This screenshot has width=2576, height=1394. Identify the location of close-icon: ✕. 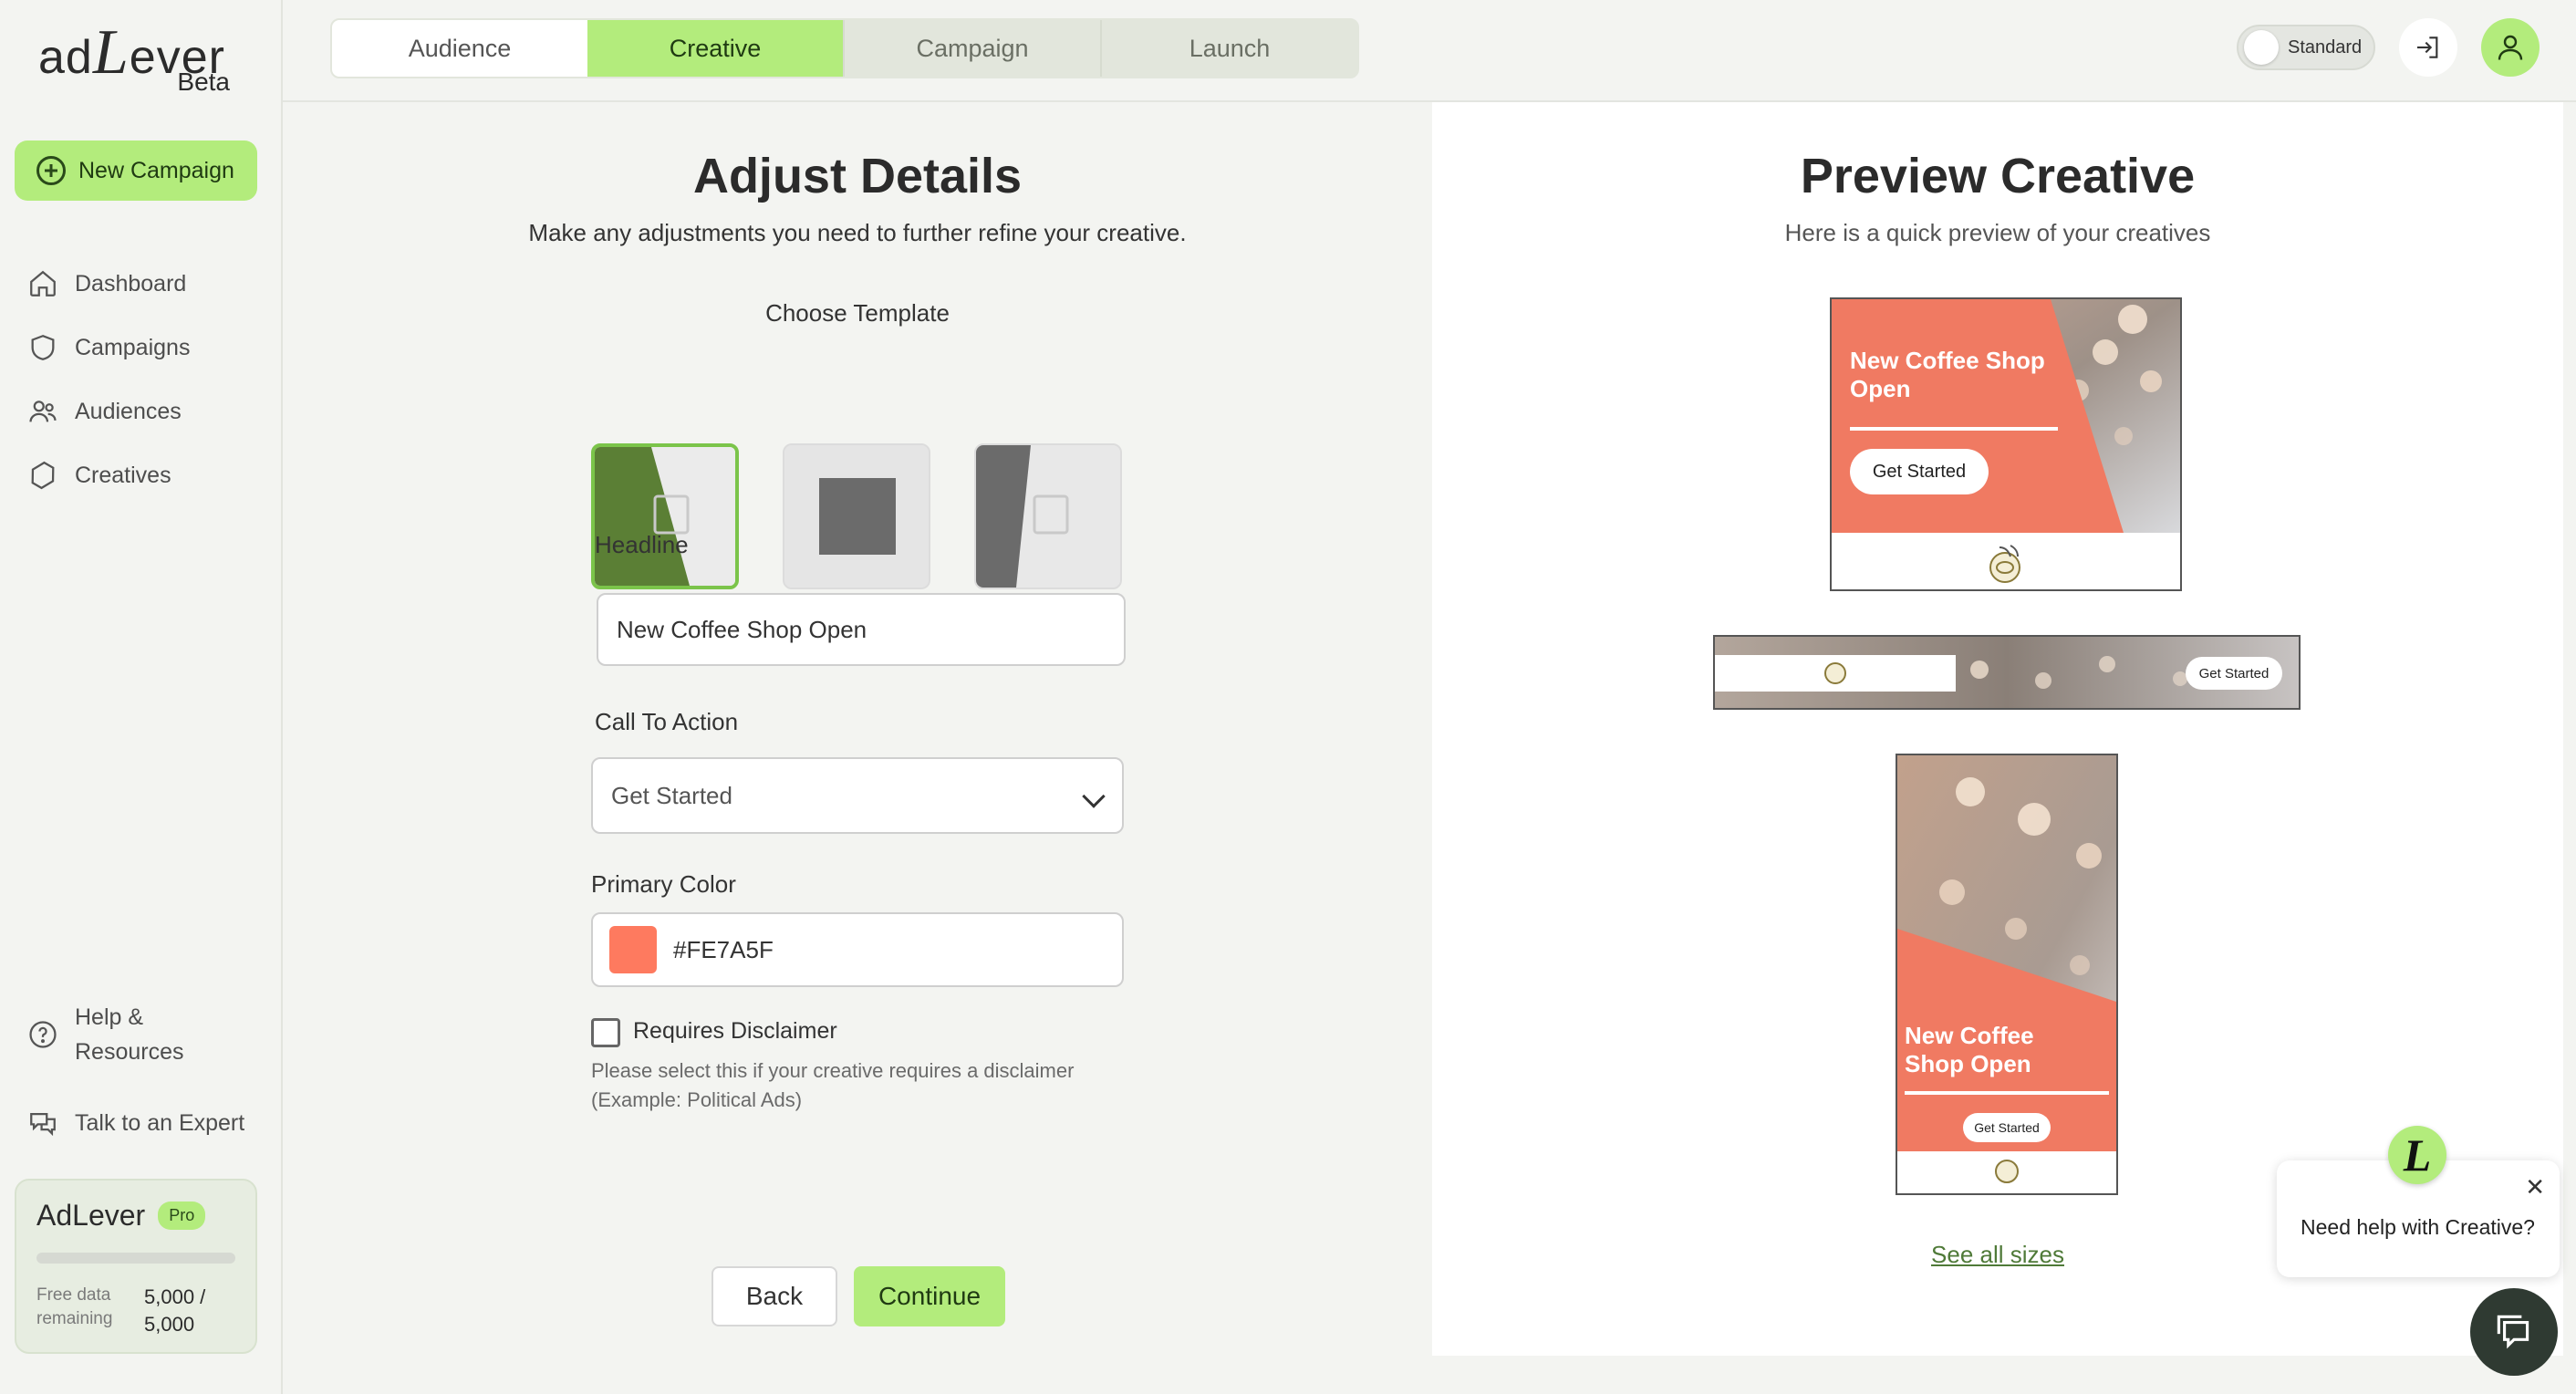
(2535, 1187).